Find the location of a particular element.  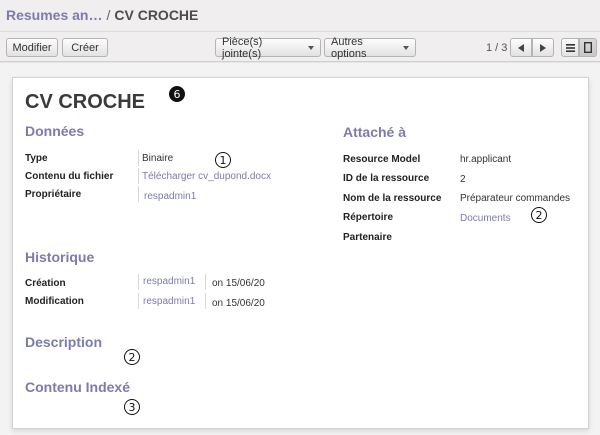

created-by-link: respadmin1 is located at coordinates (169, 281).